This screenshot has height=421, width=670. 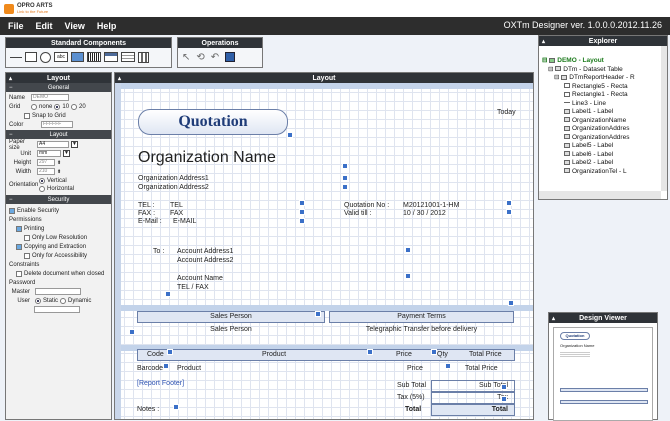 I want to click on printing-checkbox, so click(x=19, y=228).